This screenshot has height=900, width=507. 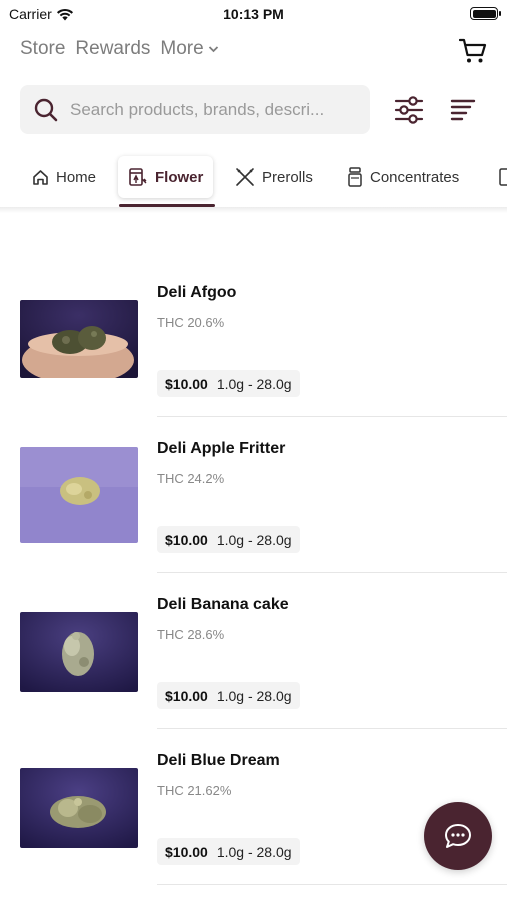 I want to click on nav-more: More, so click(x=189, y=49).